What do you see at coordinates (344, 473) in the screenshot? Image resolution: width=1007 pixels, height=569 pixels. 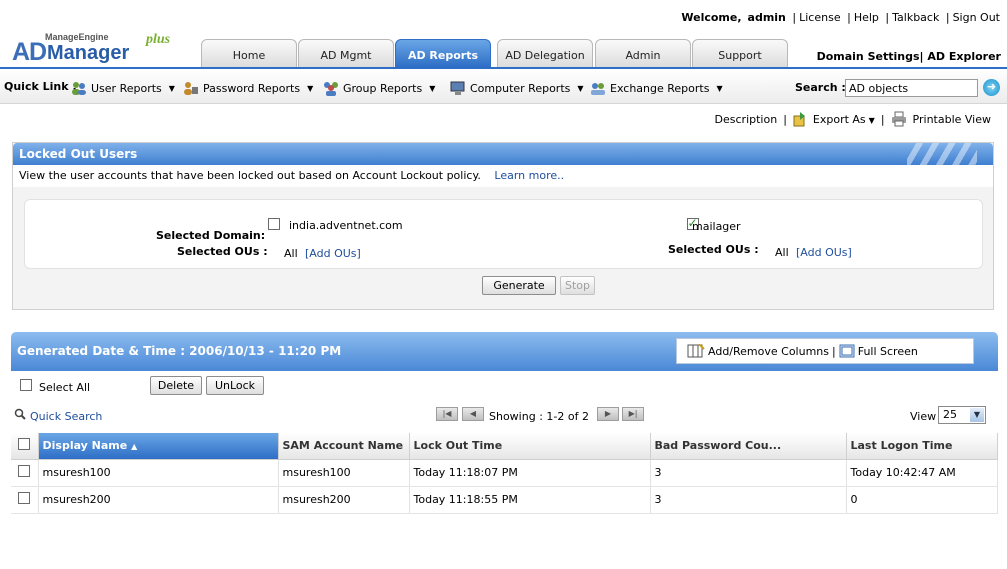 I see `cell-sam-account-name: msuresh100` at bounding box center [344, 473].